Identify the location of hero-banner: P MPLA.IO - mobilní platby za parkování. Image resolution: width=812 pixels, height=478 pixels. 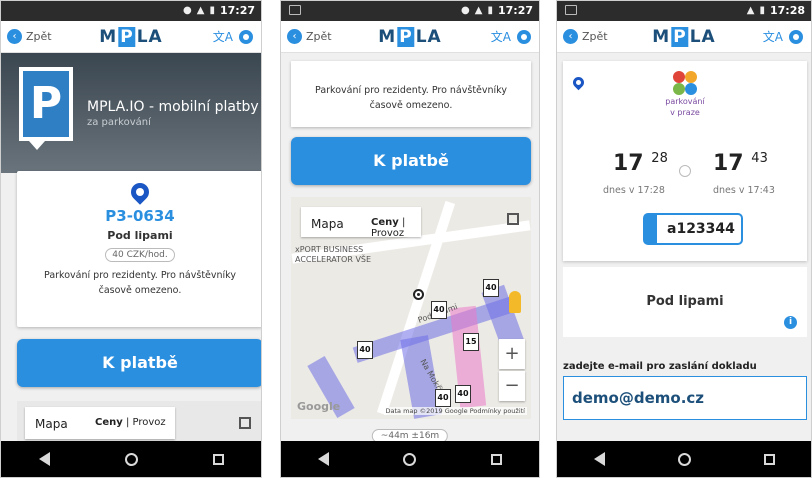
(131, 113).